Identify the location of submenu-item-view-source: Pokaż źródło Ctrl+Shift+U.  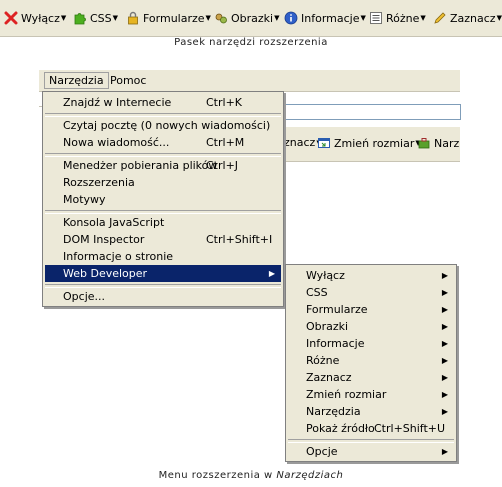
(371, 428).